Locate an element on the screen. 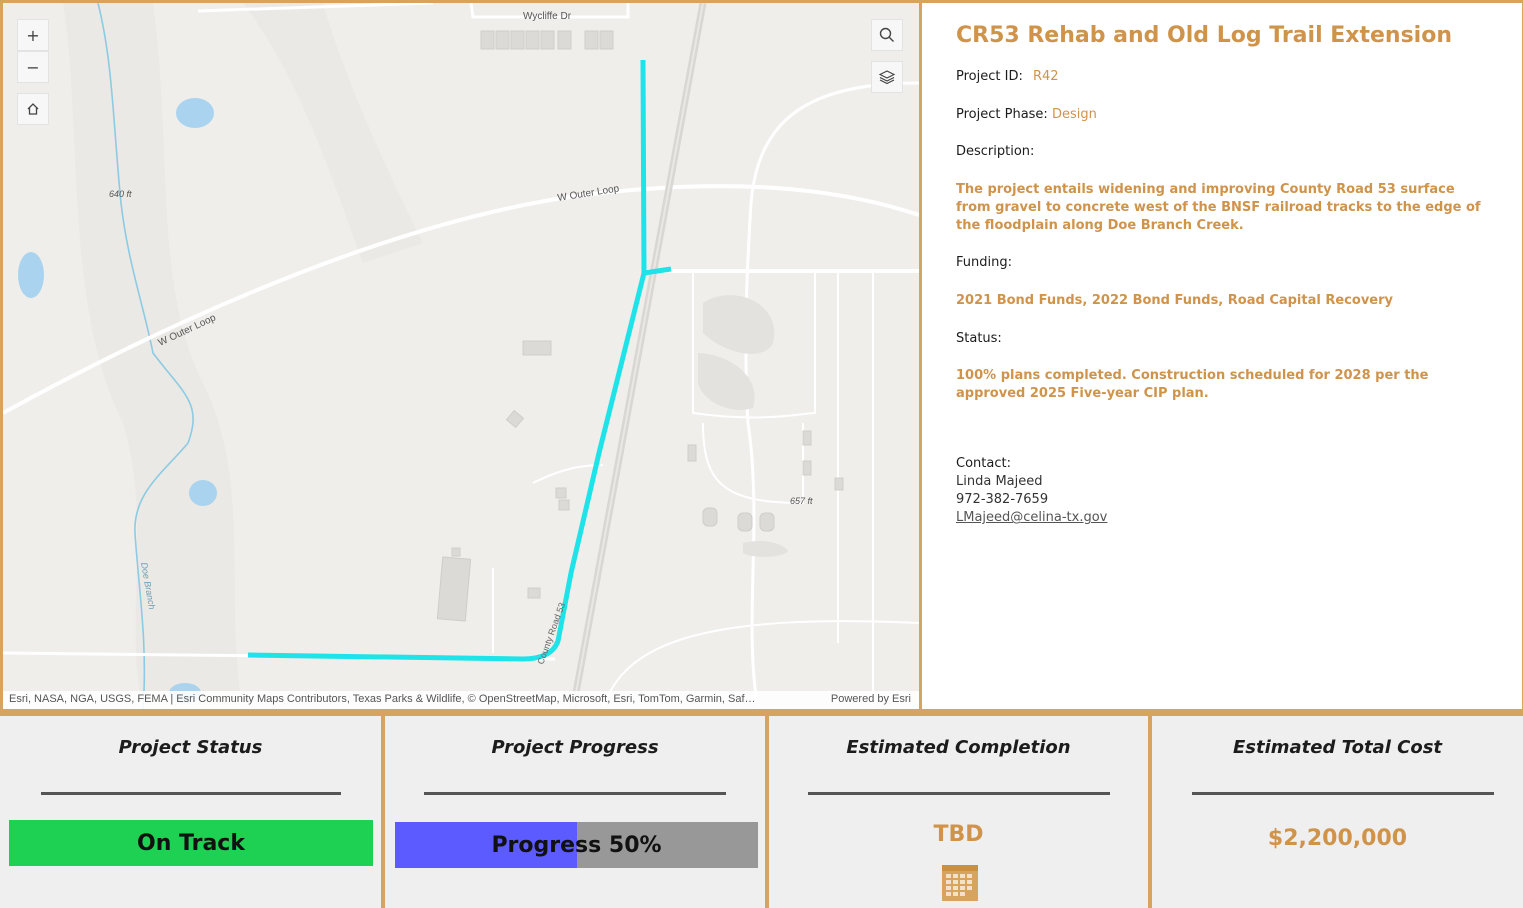  map-label-wycliffe: Wycliffe Dr is located at coordinates (547, 16).